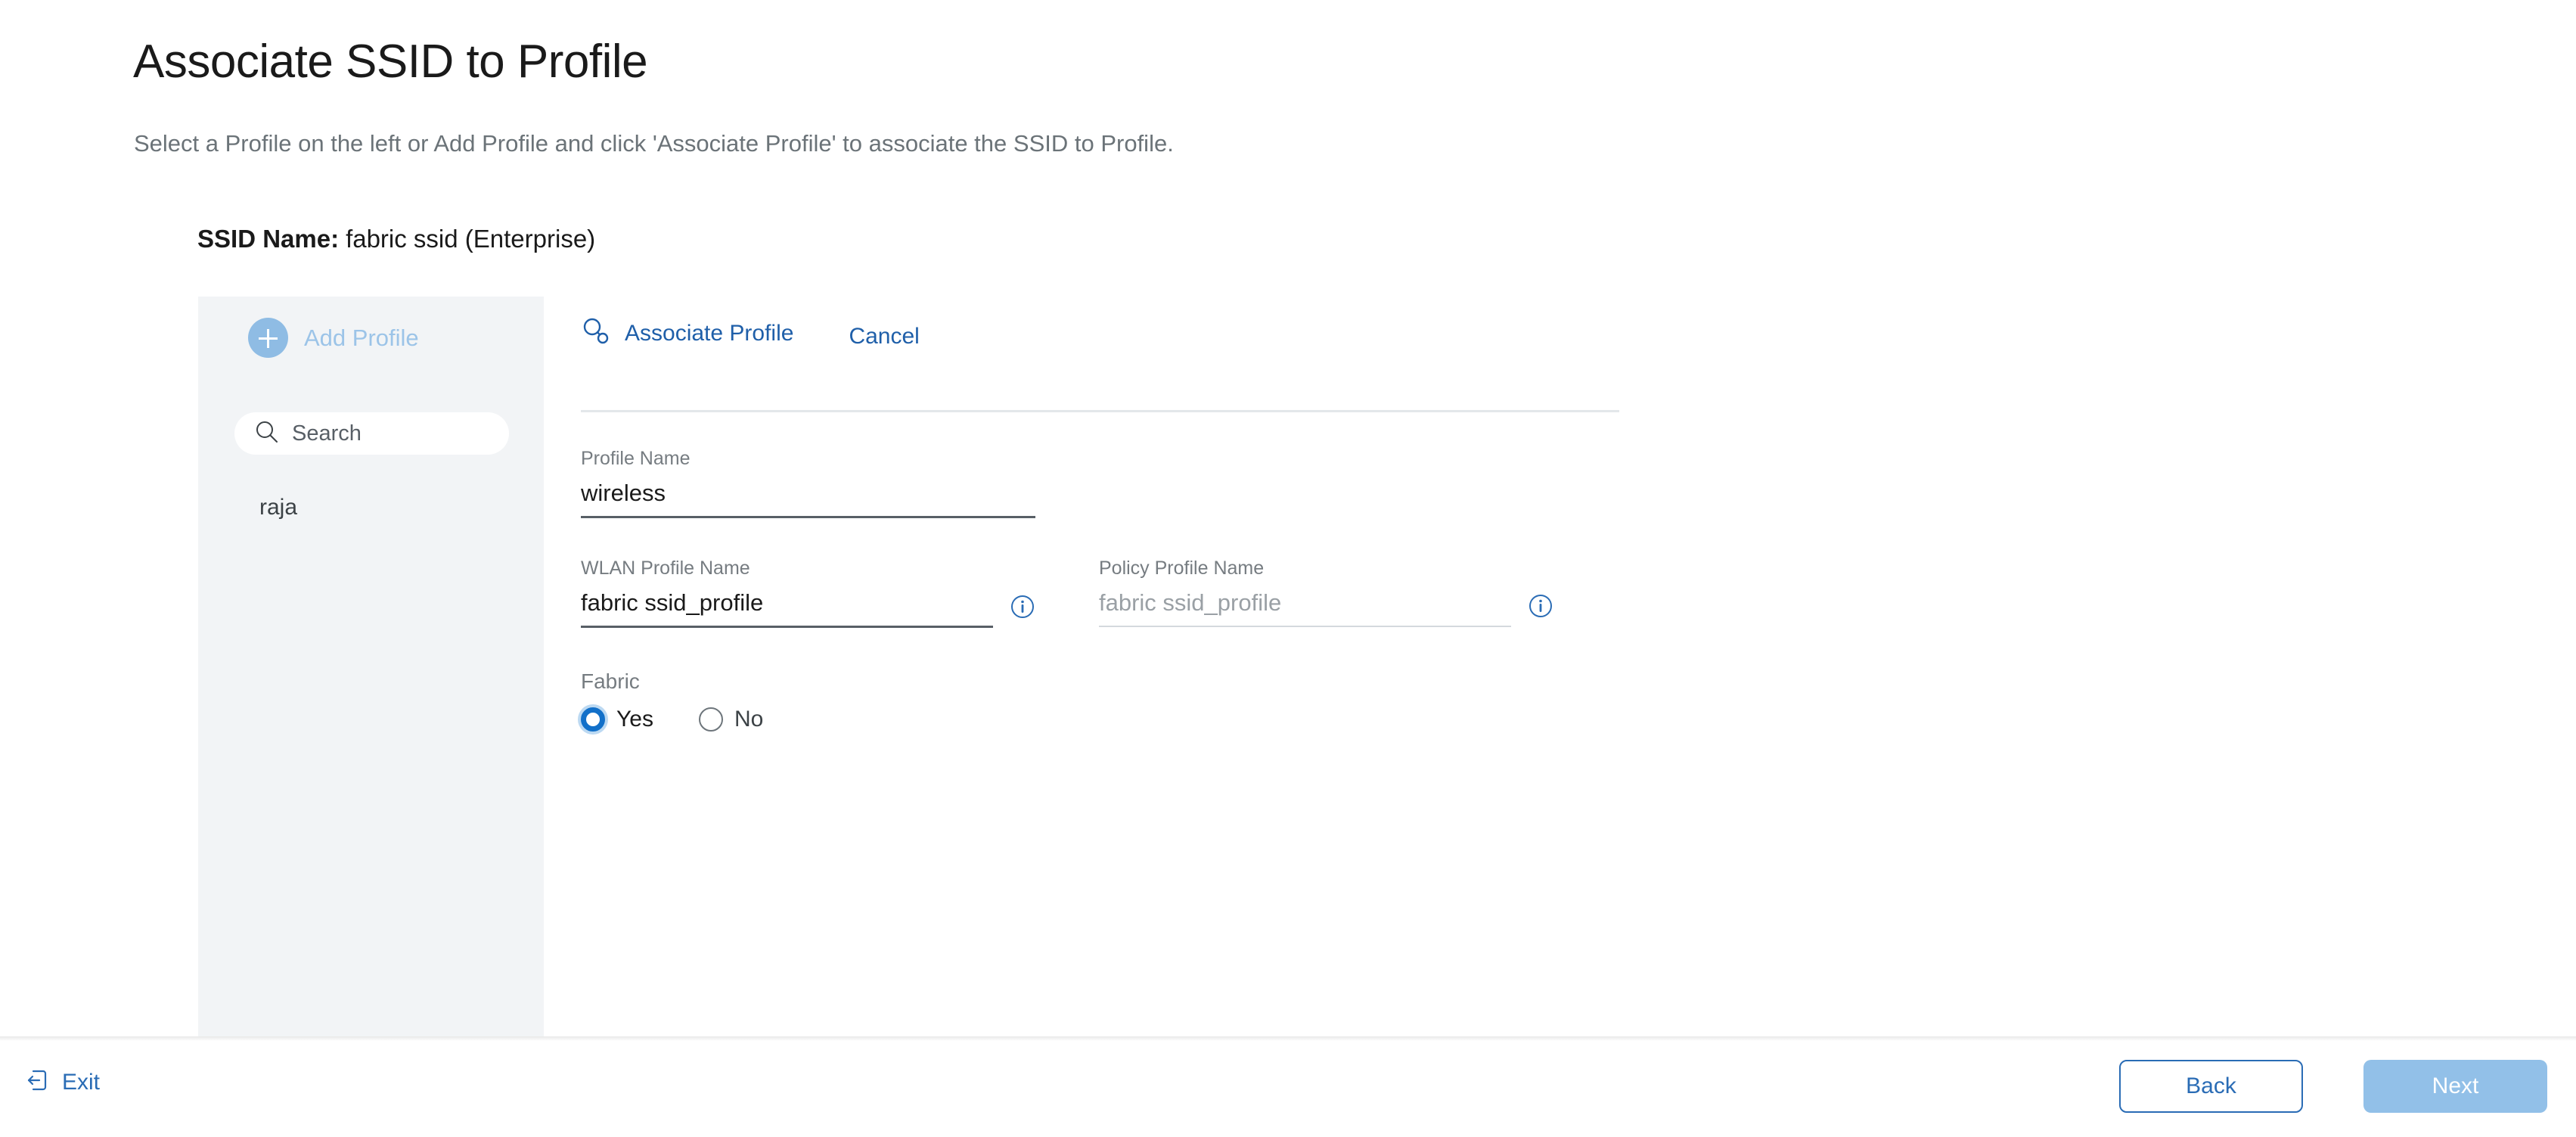 This screenshot has width=2576, height=1137. What do you see at coordinates (471, 239) in the screenshot?
I see `ssid-name-value: fabric ssid (Enterprise)` at bounding box center [471, 239].